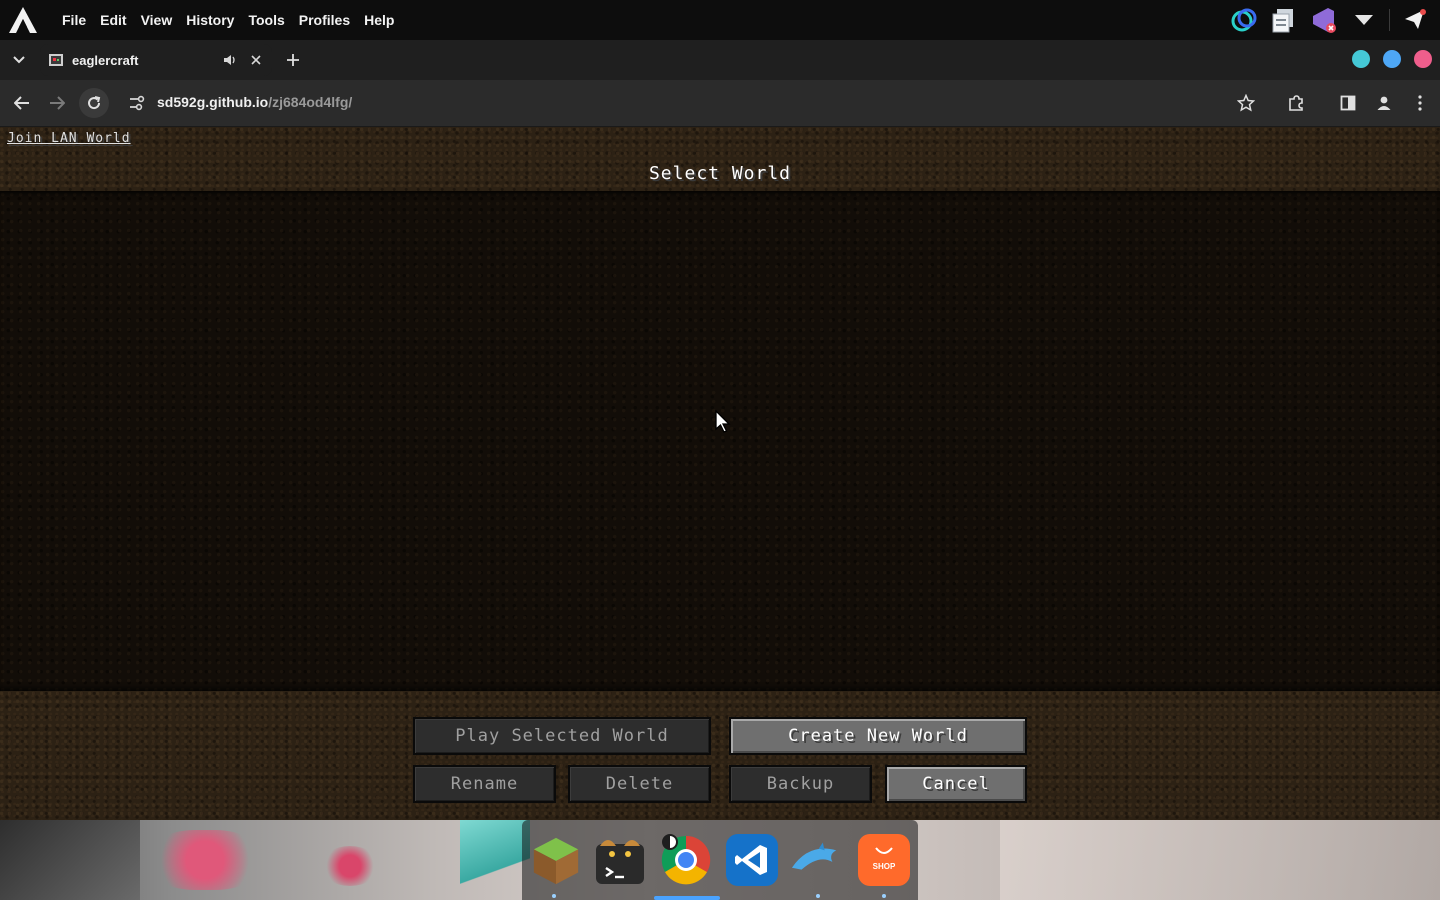 This screenshot has width=1440, height=900. Describe the element at coordinates (884, 866) in the screenshot. I see `shop-label: SHOP` at that location.